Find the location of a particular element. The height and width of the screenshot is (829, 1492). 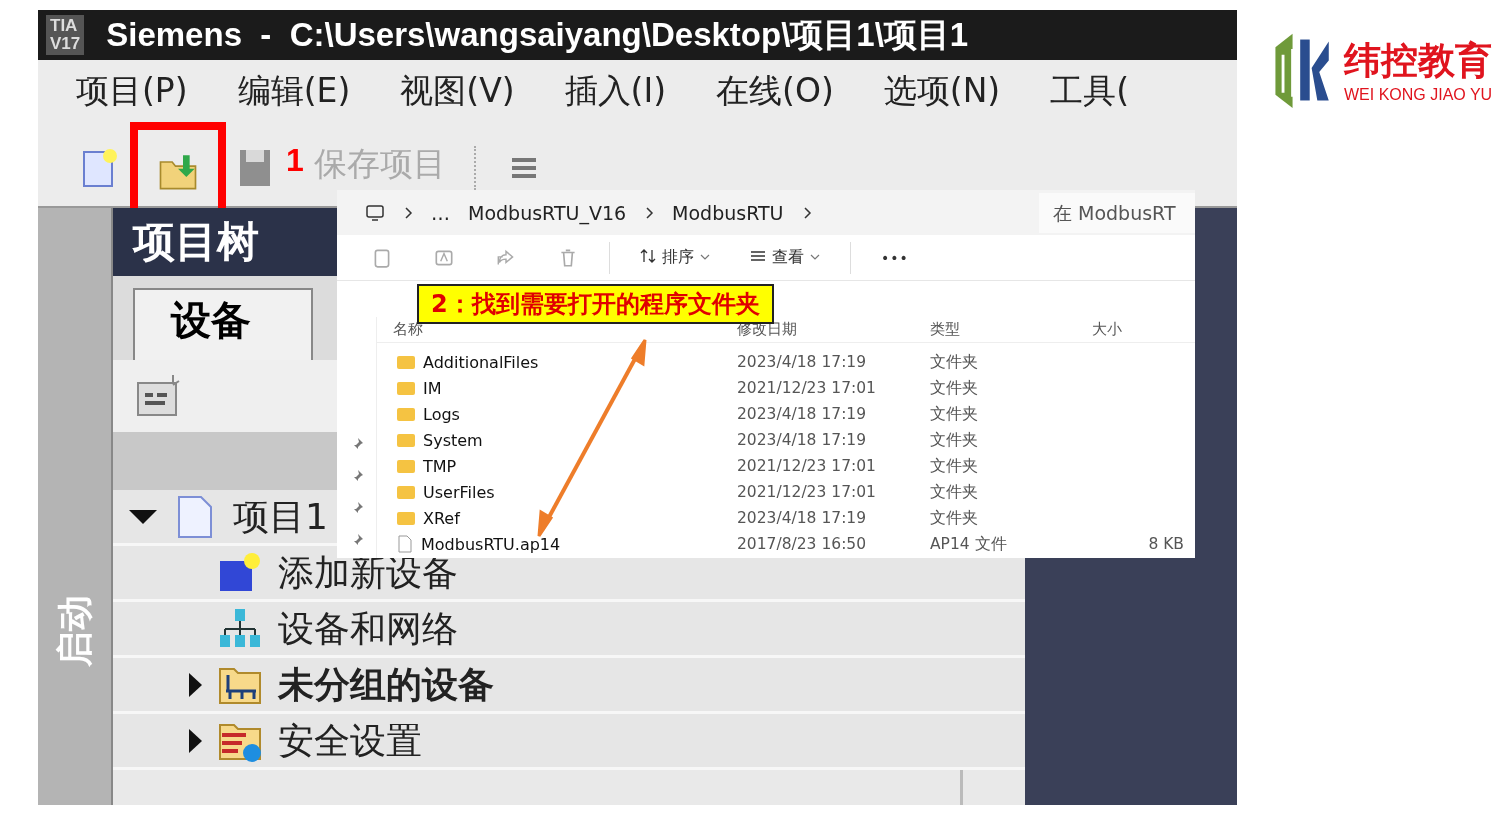

menu-item: 编辑(E) is located at coordinates (294, 91).